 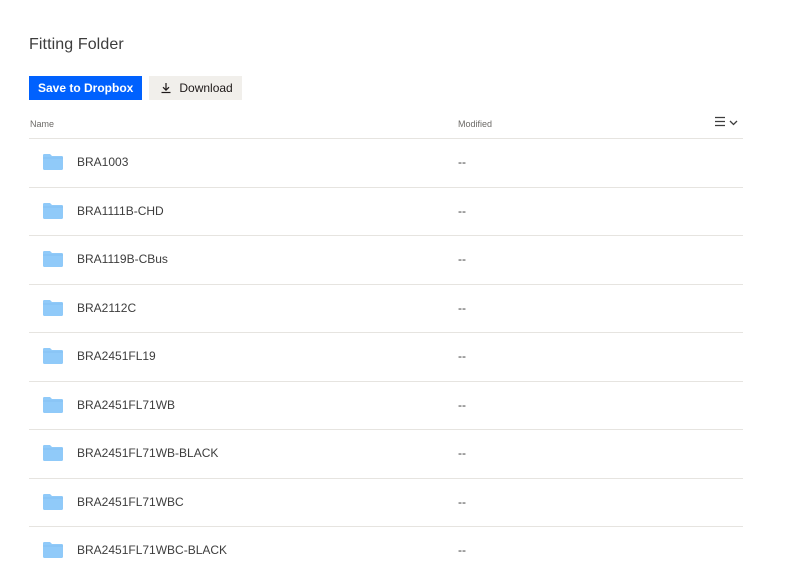 What do you see at coordinates (386, 503) in the screenshot?
I see `list-item: BRA2451FL71WBC --` at bounding box center [386, 503].